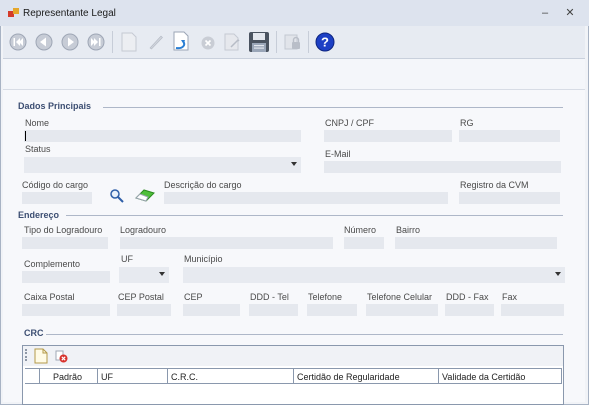  What do you see at coordinates (133, 376) in the screenshot?
I see `column-header-uf: UF` at bounding box center [133, 376].